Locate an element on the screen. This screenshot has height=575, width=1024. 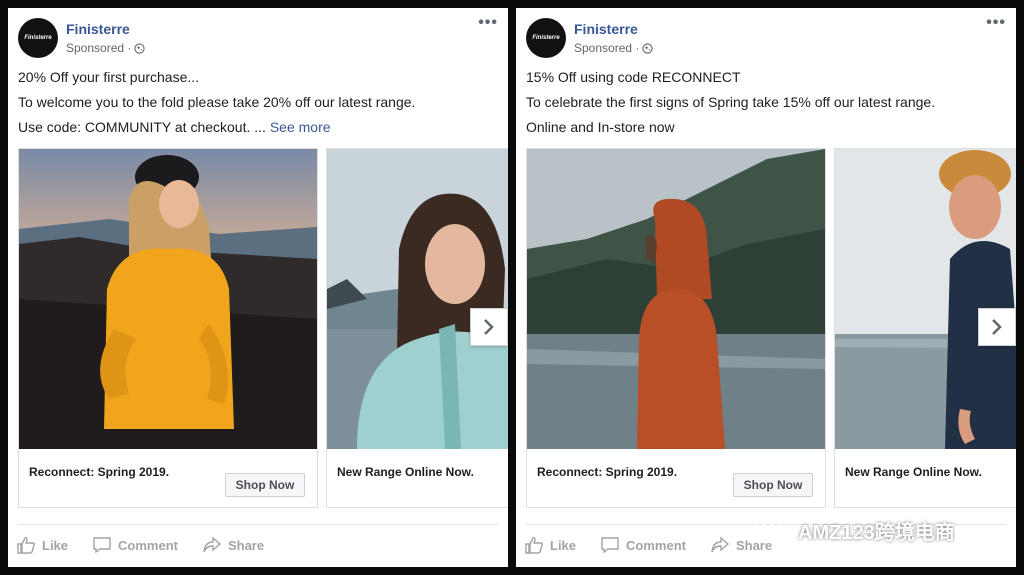
watermark-text: AMZ123跨境电商 is located at coordinates (876, 532).